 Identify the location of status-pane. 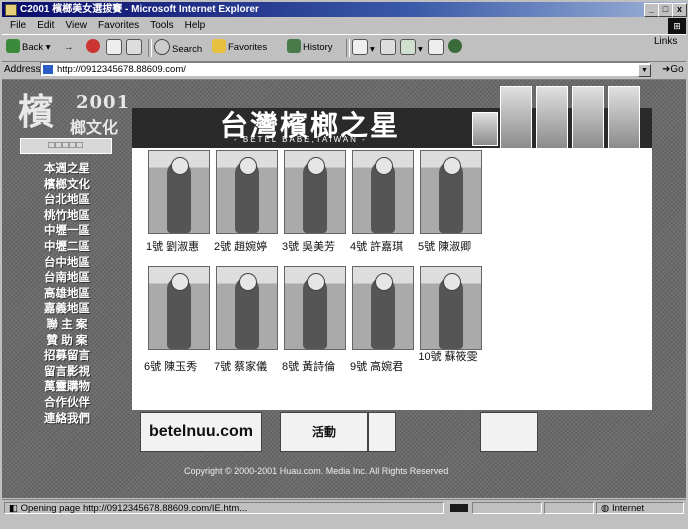
(507, 508).